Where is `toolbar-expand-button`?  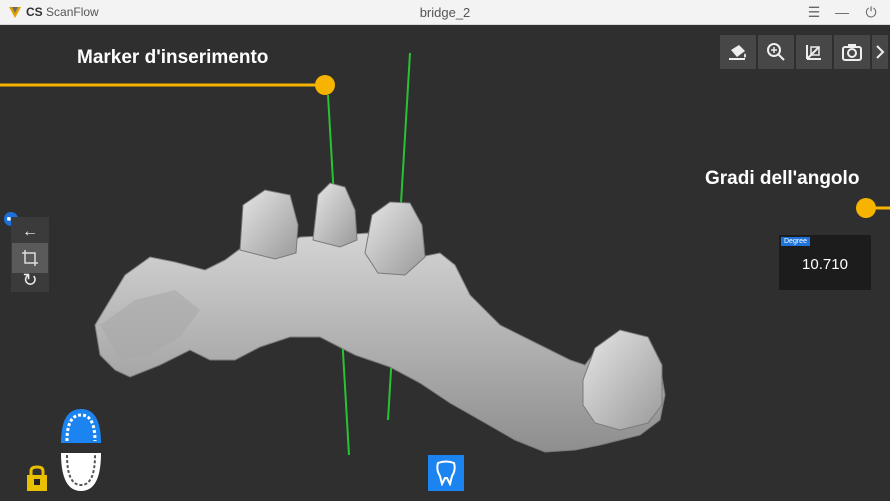 toolbar-expand-button is located at coordinates (880, 52).